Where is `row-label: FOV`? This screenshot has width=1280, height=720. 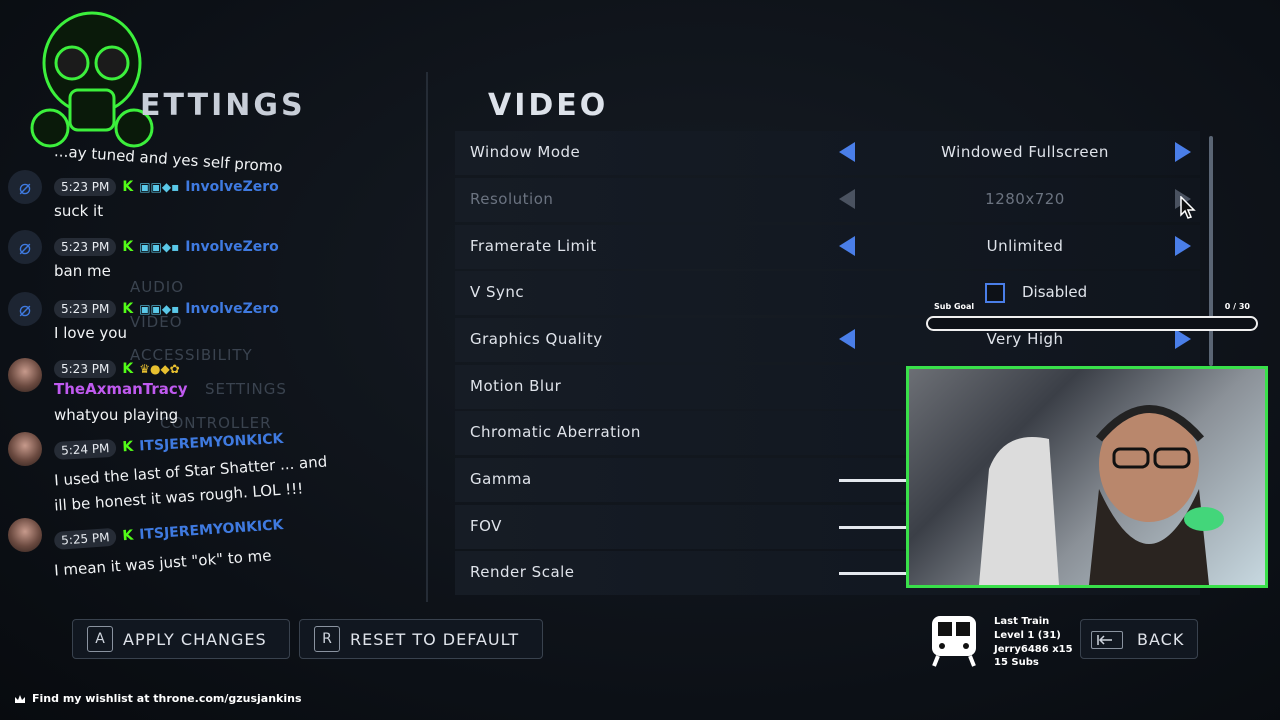
row-label: FOV is located at coordinates (486, 526).